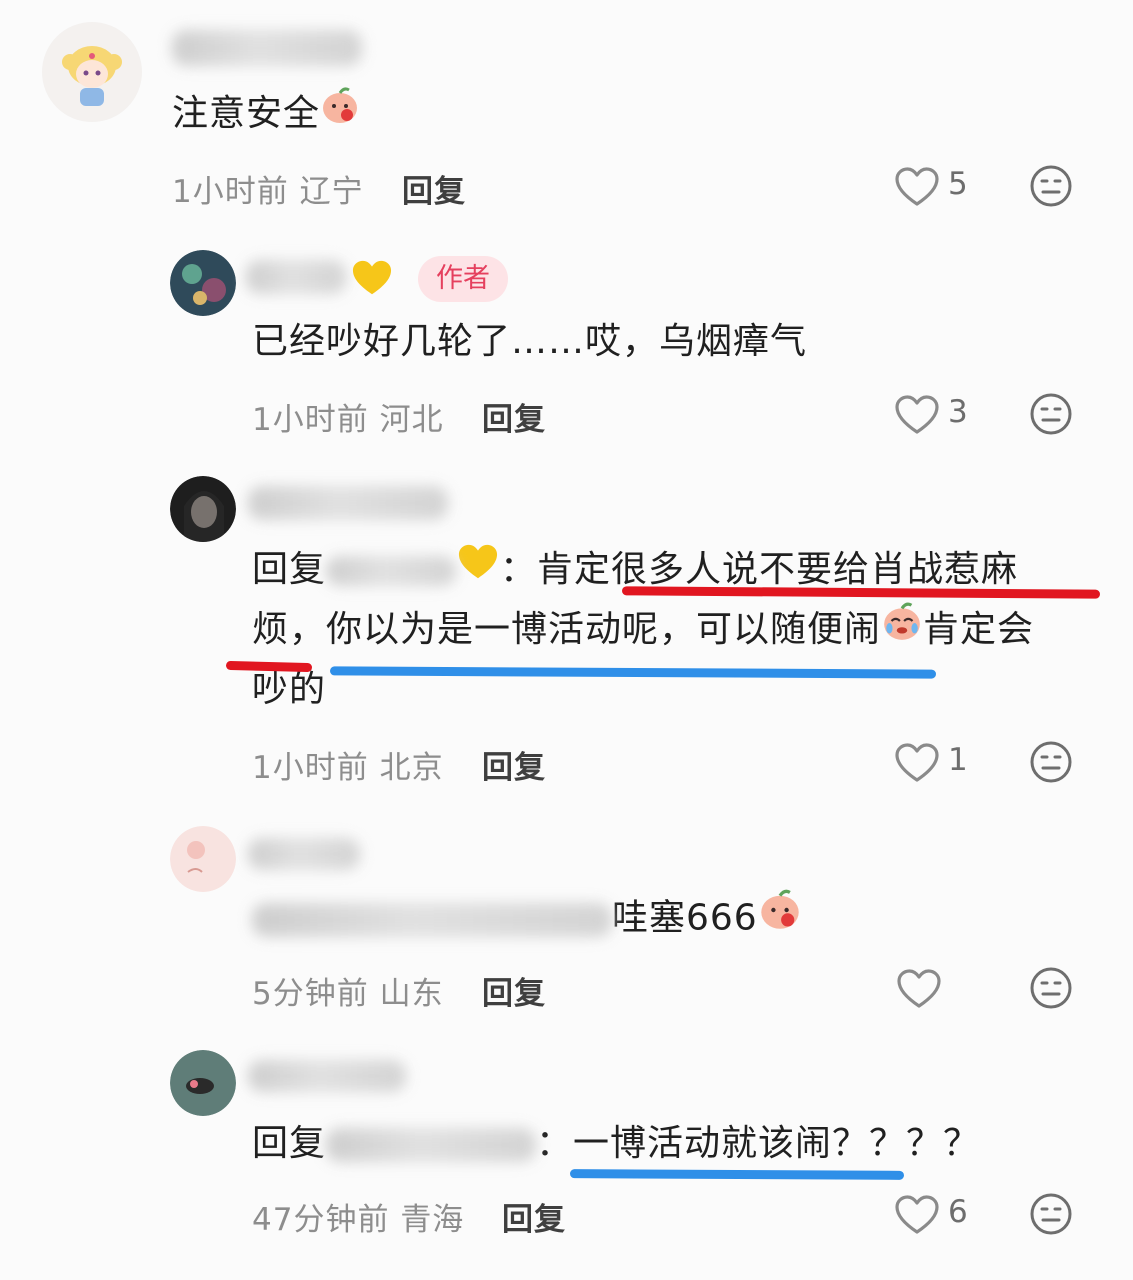 The height and width of the screenshot is (1280, 1133). I want to click on region: 辽宁, so click(331, 192).